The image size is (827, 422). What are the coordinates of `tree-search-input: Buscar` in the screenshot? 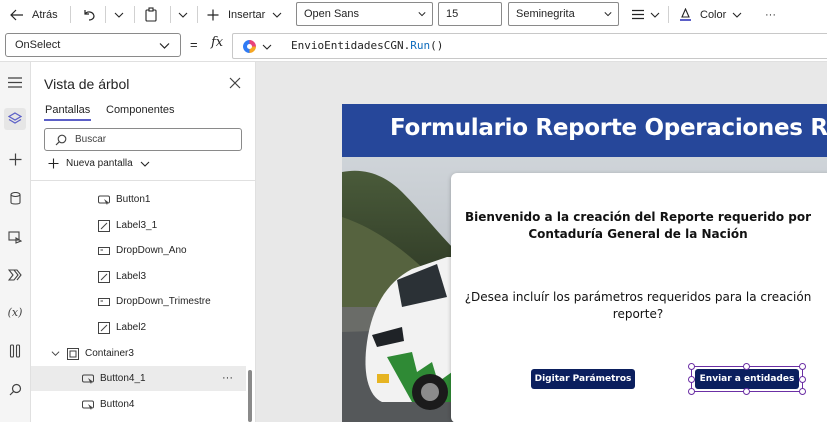 It's located at (143, 139).